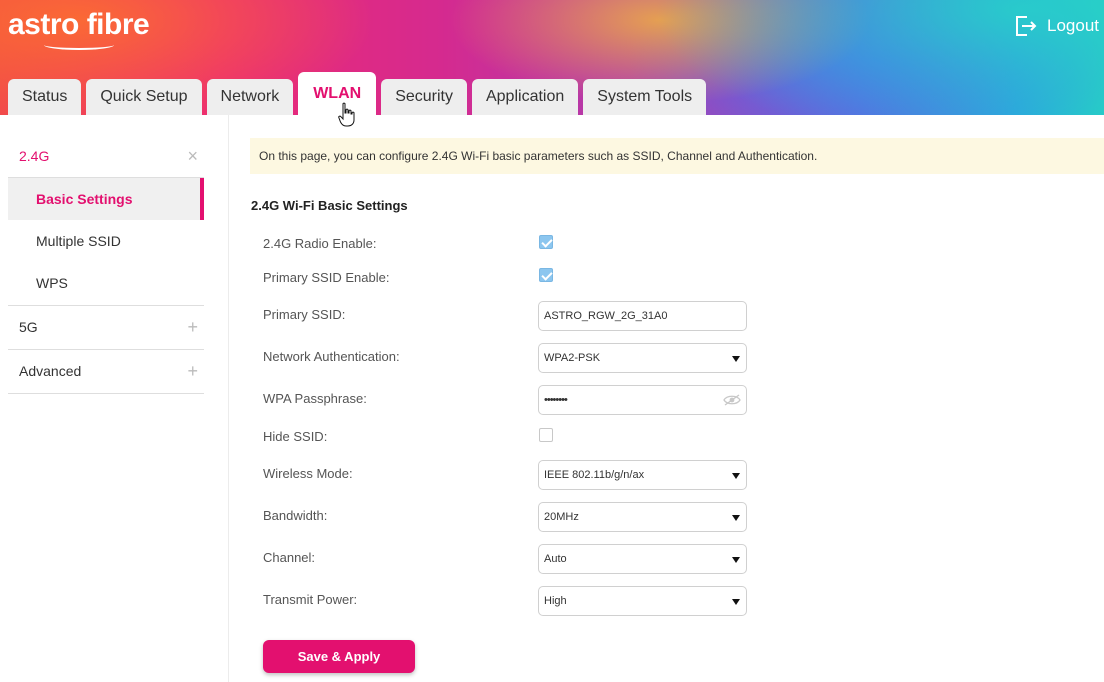 Image resolution: width=1104 pixels, height=682 pixels. What do you see at coordinates (525, 97) in the screenshot?
I see `tab-application: Application` at bounding box center [525, 97].